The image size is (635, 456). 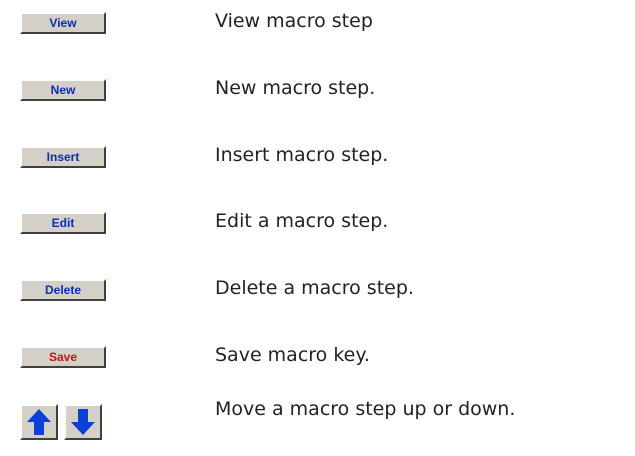 I want to click on save-description: Save macro key., so click(x=292, y=355).